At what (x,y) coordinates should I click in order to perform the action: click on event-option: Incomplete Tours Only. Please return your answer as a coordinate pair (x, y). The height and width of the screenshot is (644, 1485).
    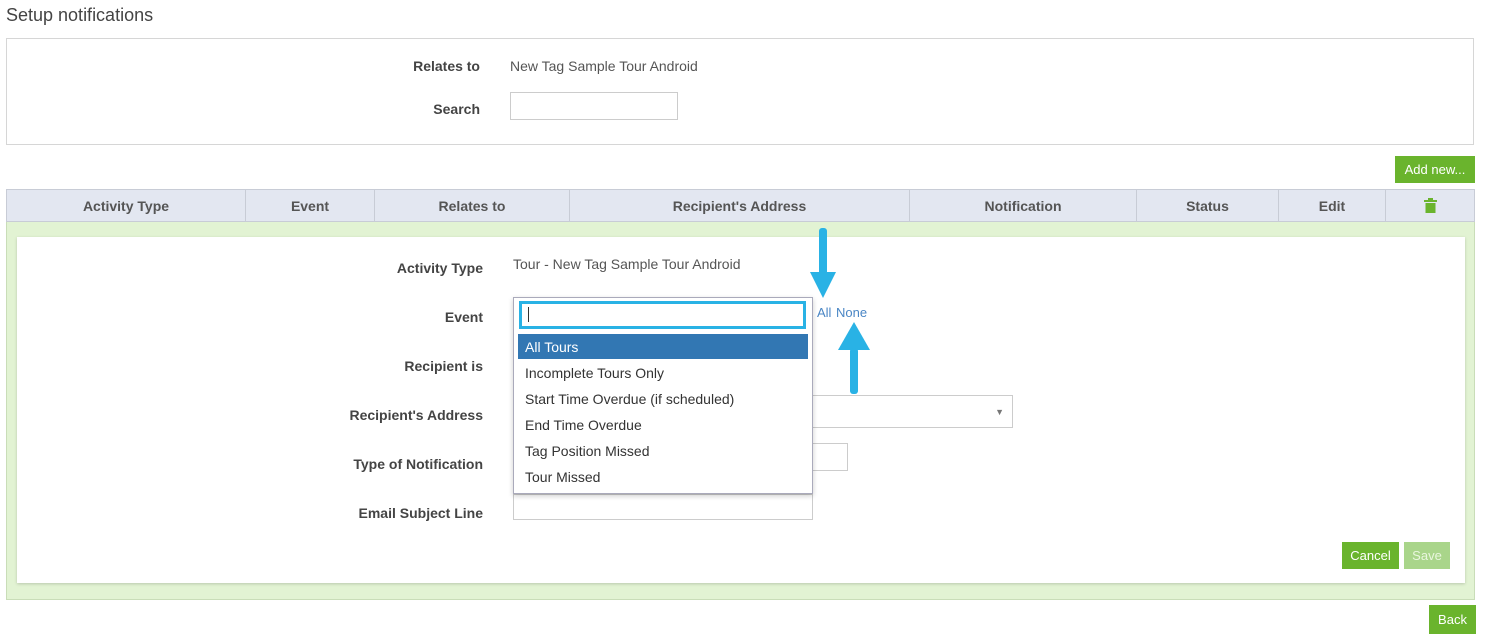
    Looking at the image, I should click on (663, 372).